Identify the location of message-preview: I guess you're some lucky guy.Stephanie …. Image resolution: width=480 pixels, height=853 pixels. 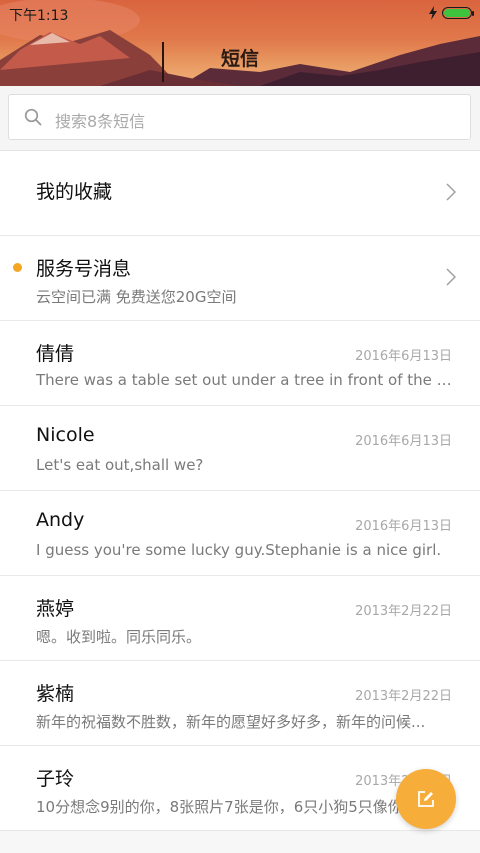
(239, 550).